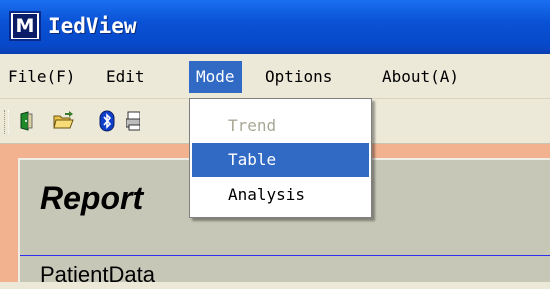  What do you see at coordinates (92, 198) in the screenshot?
I see `report-title: Report` at bounding box center [92, 198].